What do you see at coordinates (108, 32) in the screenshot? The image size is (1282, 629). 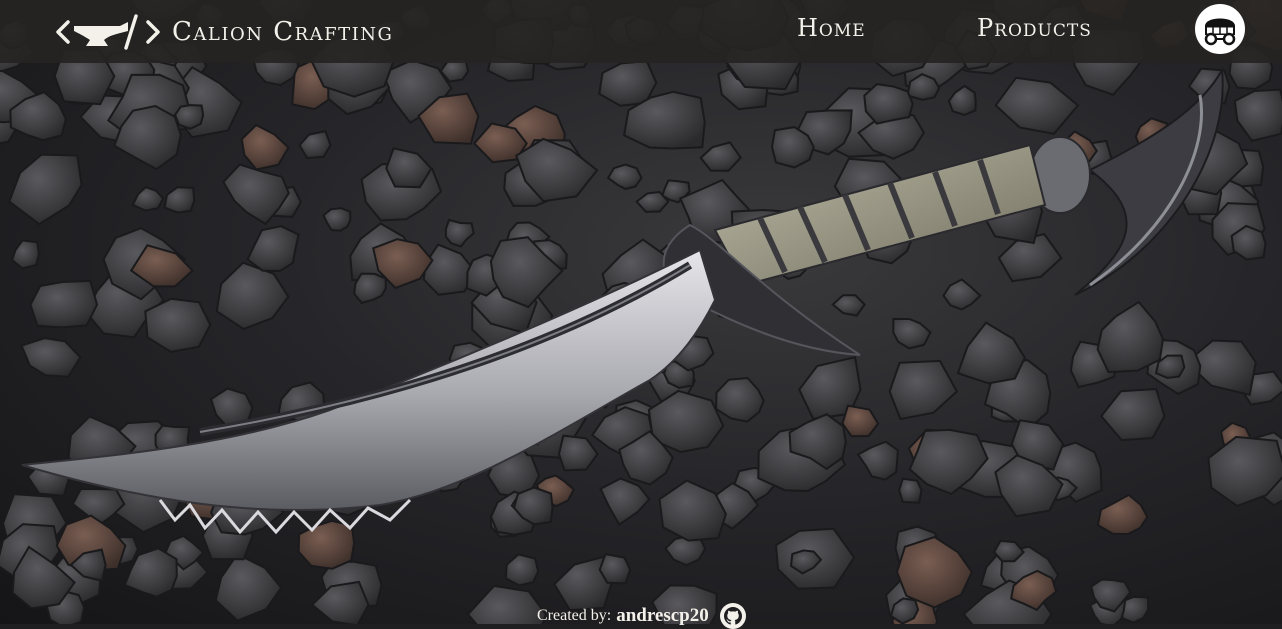 I see `anvil-code-icon` at bounding box center [108, 32].